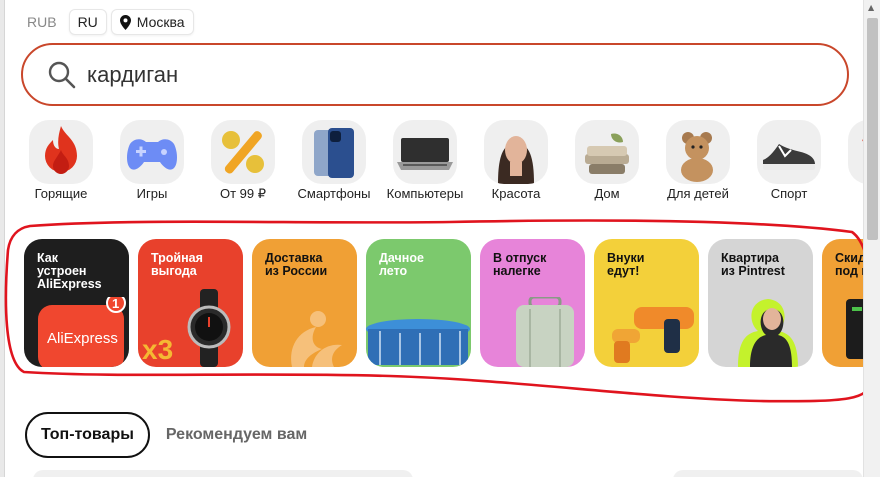 The image size is (880, 477). What do you see at coordinates (520, 264) in the screenshot?
I see `story-title: В отпуск налегке` at bounding box center [520, 264].